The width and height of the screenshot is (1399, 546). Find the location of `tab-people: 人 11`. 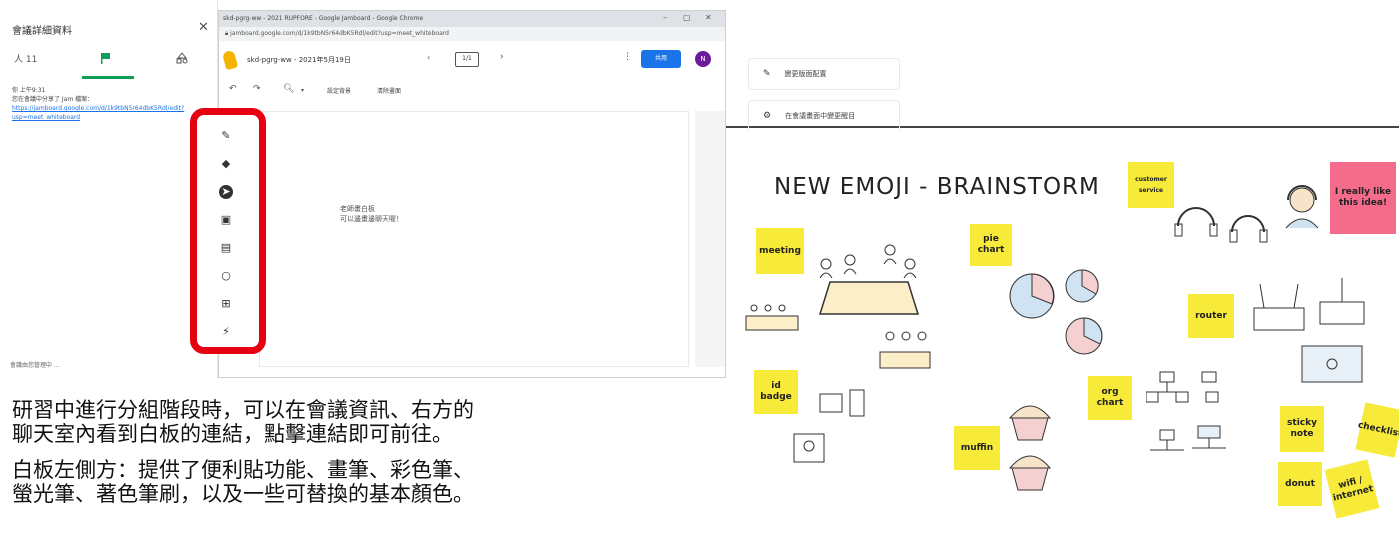

tab-people: 人 11 is located at coordinates (25, 58).